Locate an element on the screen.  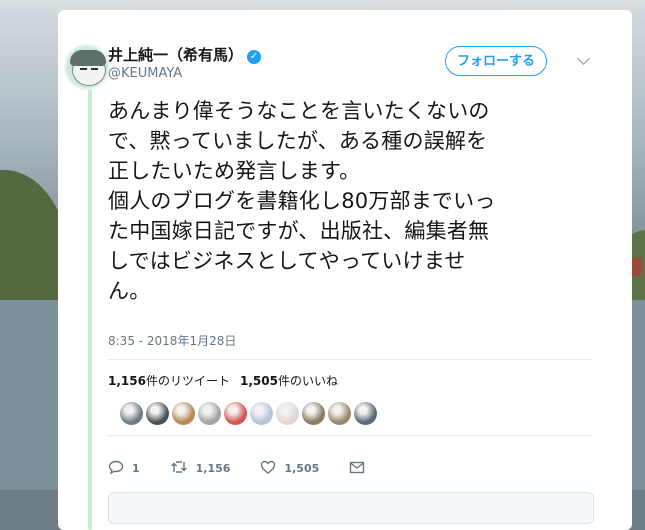
direct-message-button is located at coordinates (361, 469).